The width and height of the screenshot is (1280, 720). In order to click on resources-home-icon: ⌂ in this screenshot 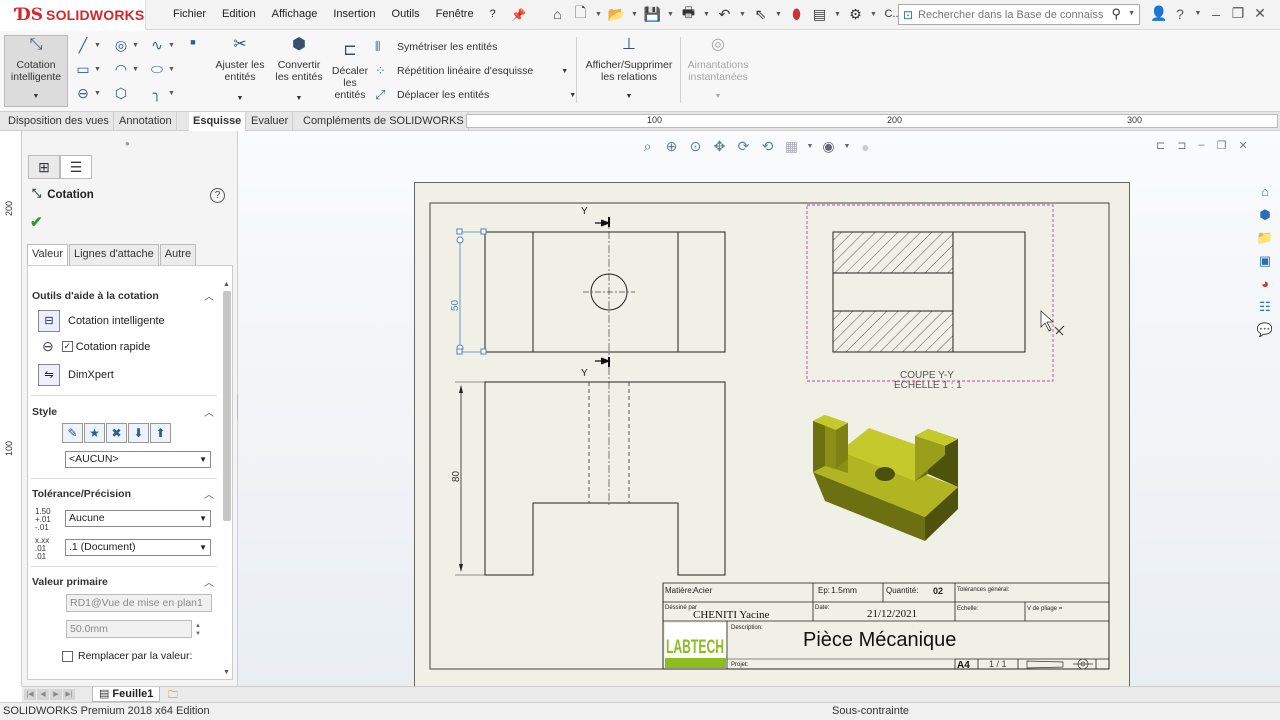, I will do `click(1265, 192)`.